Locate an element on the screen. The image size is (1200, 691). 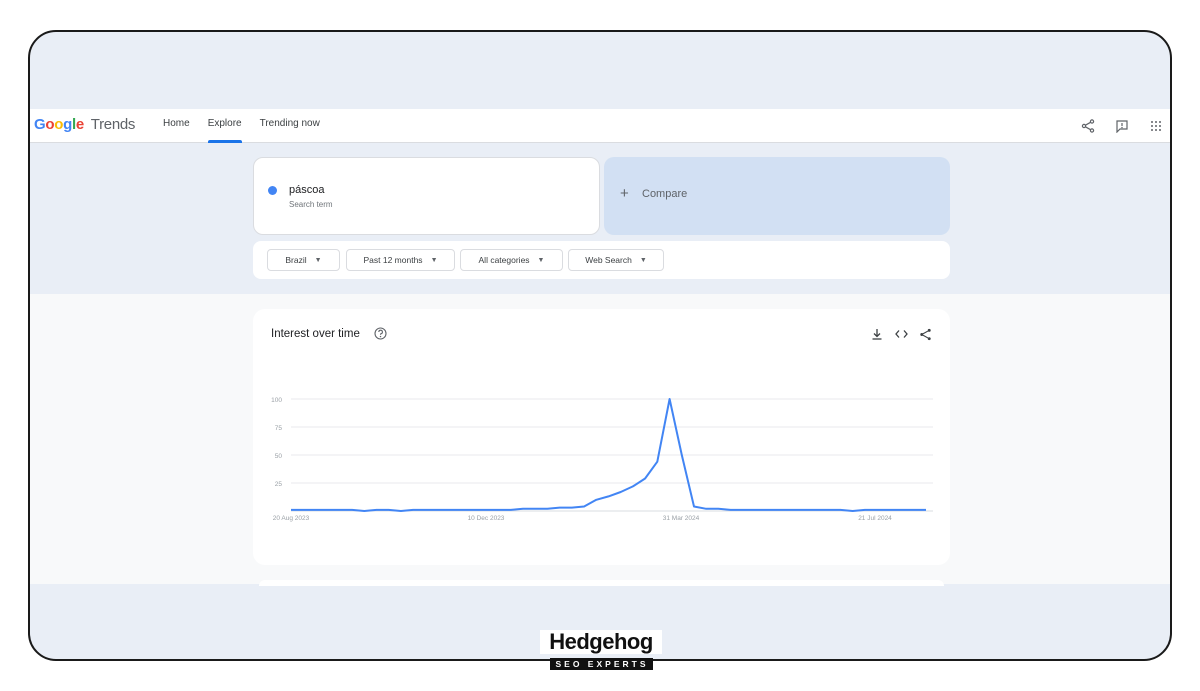
period-filter: Past 12 months ▼ is located at coordinates (400, 260).